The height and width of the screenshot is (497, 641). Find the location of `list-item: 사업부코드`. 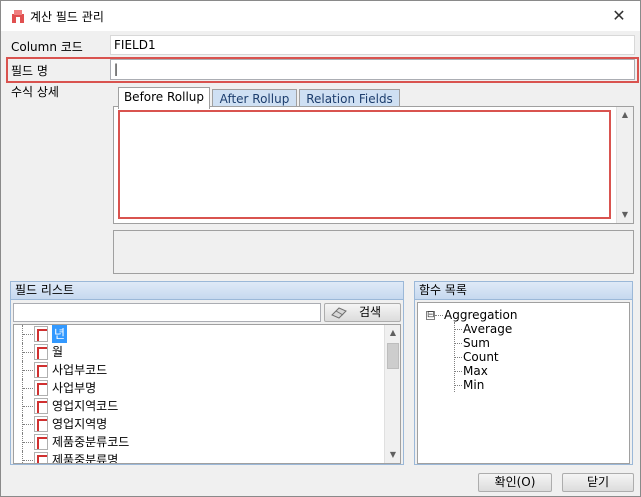

list-item: 사업부코드 is located at coordinates (199, 370).